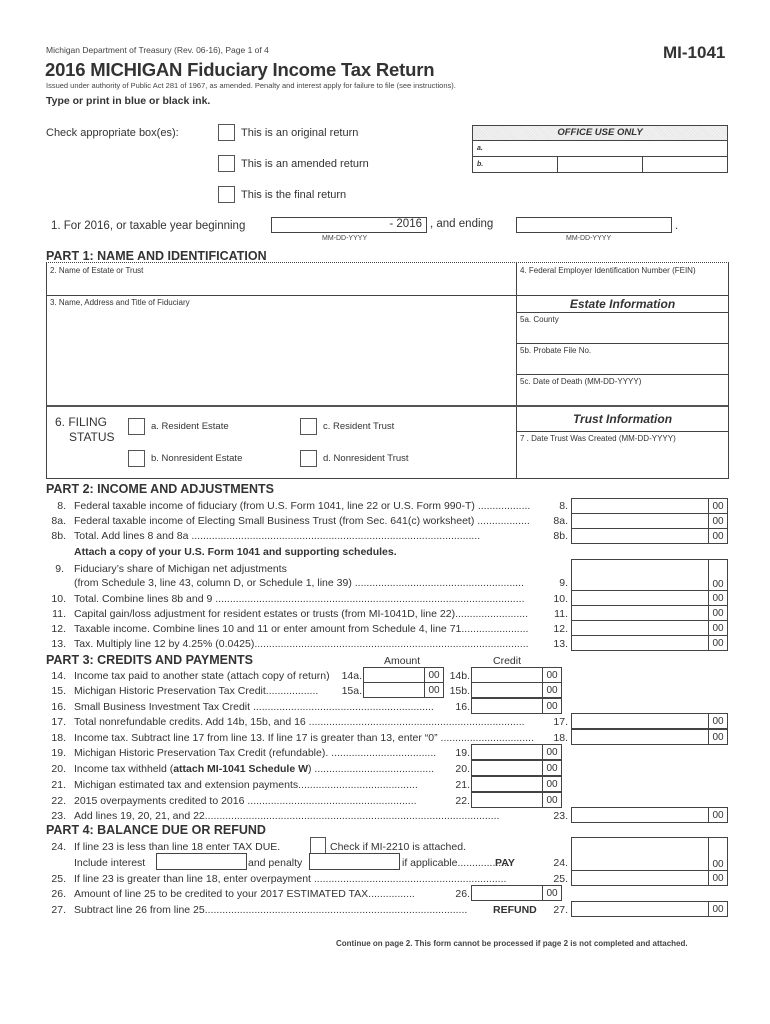 The height and width of the screenshot is (1024, 770). I want to click on begin-date-input: - 2016, so click(349, 225).